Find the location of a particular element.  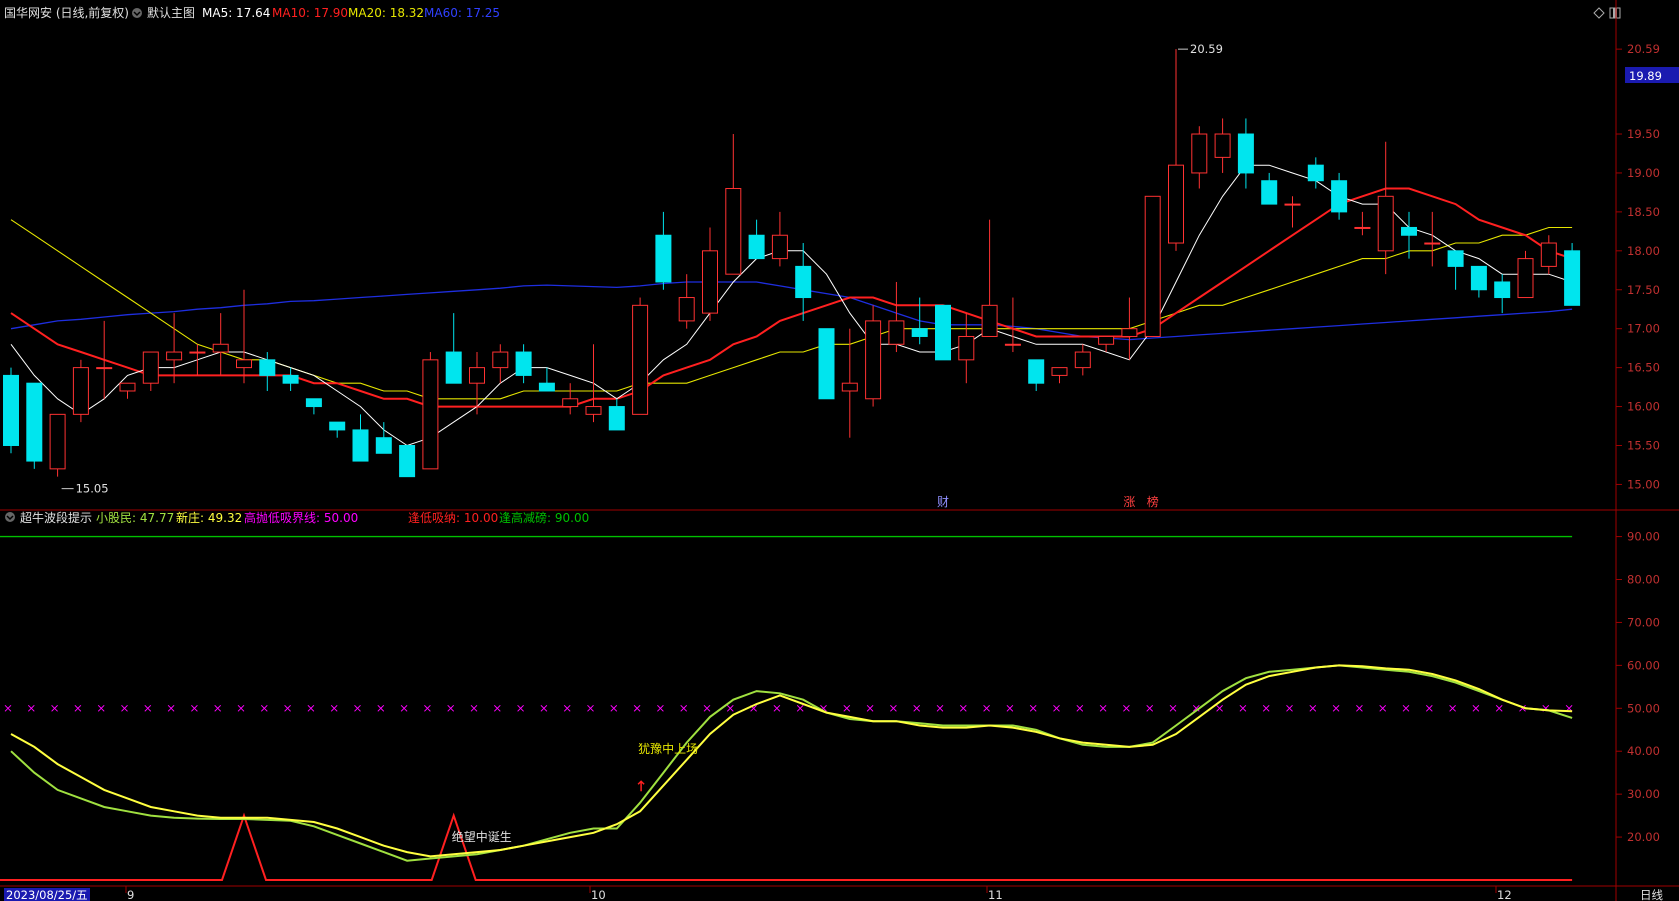

event-marker: 财 is located at coordinates (943, 502).